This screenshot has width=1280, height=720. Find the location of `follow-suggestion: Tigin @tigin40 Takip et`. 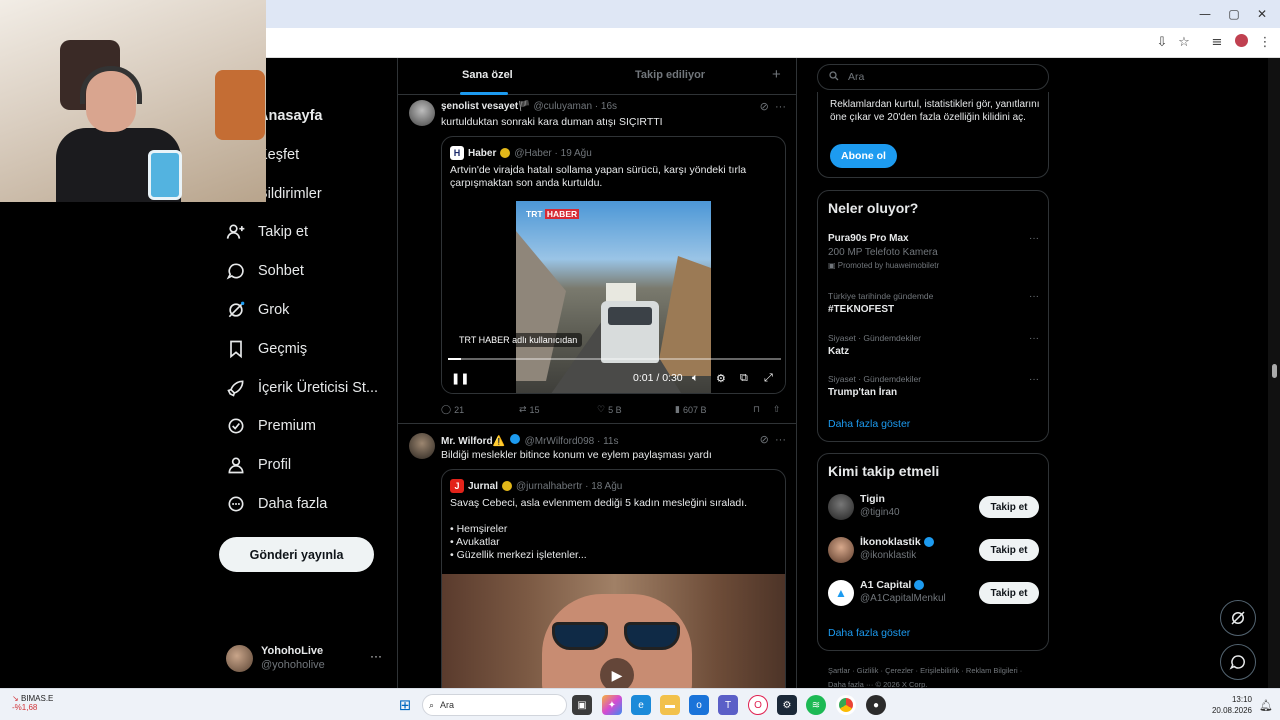

follow-suggestion: Tigin @tigin40 Takip et is located at coordinates (934, 507).